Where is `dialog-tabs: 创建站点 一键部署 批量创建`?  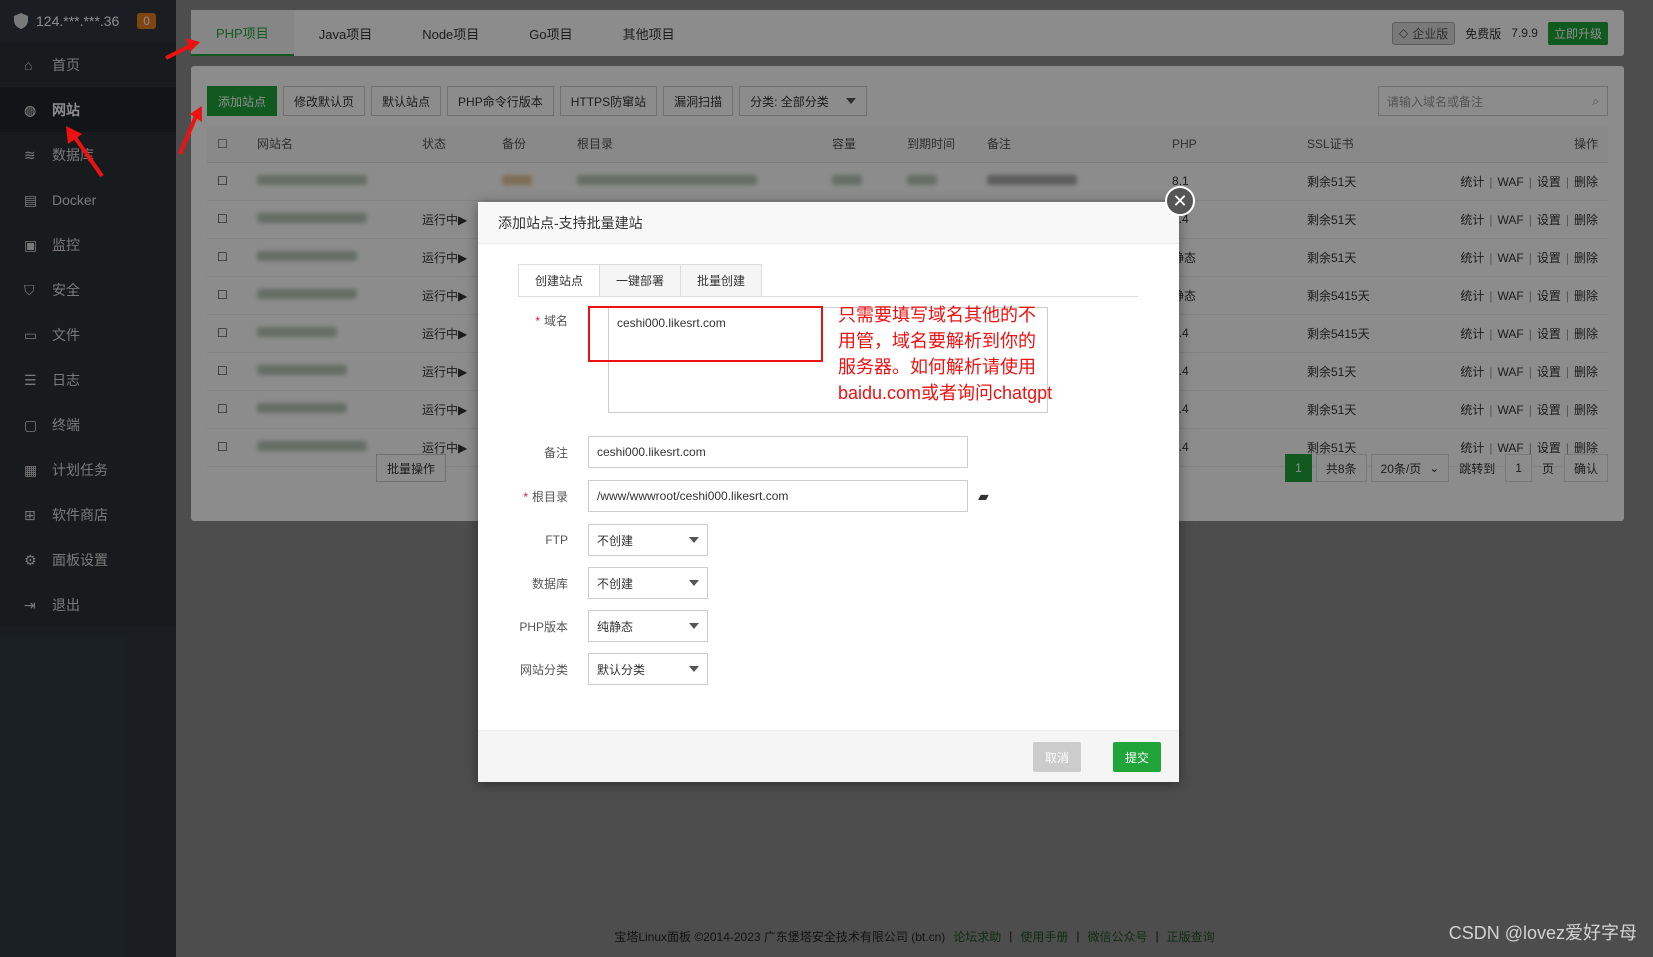
dialog-tabs: 创建站点 一键部署 批量创建 is located at coordinates (640, 280).